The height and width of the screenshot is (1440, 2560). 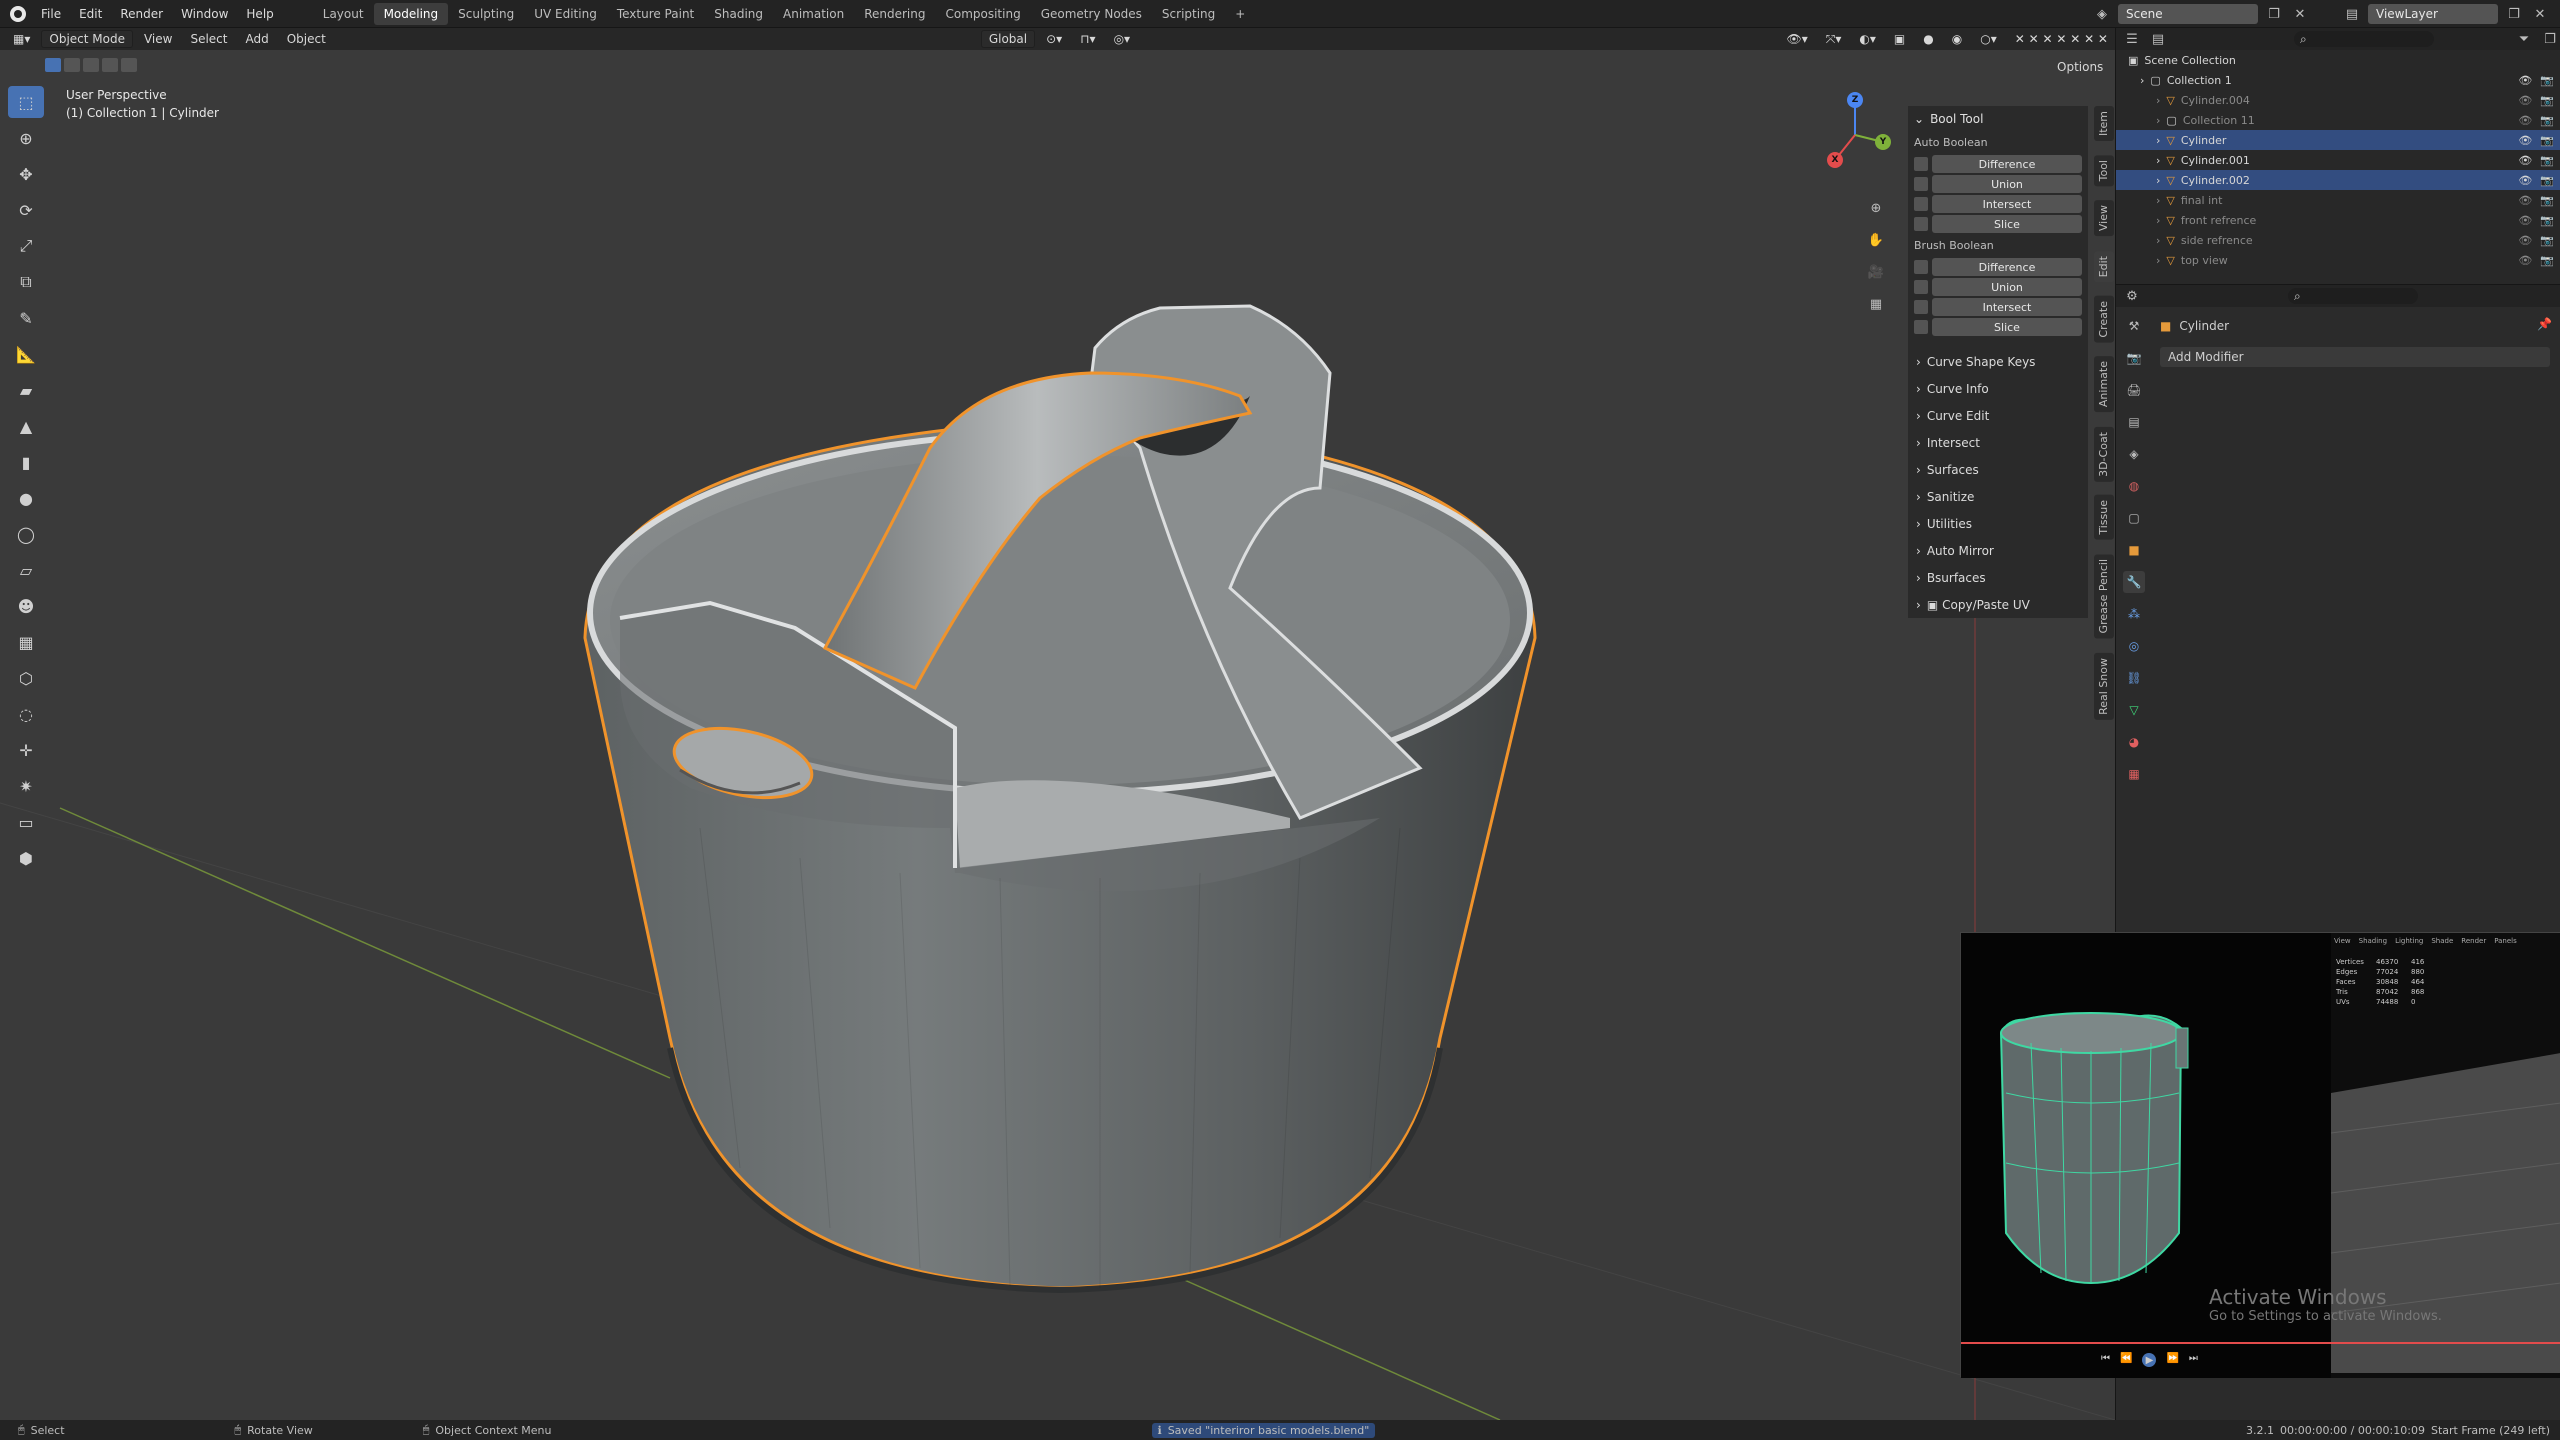 What do you see at coordinates (1855, 140) in the screenshot?
I see `navigation-gizmo: Z Y X` at bounding box center [1855, 140].